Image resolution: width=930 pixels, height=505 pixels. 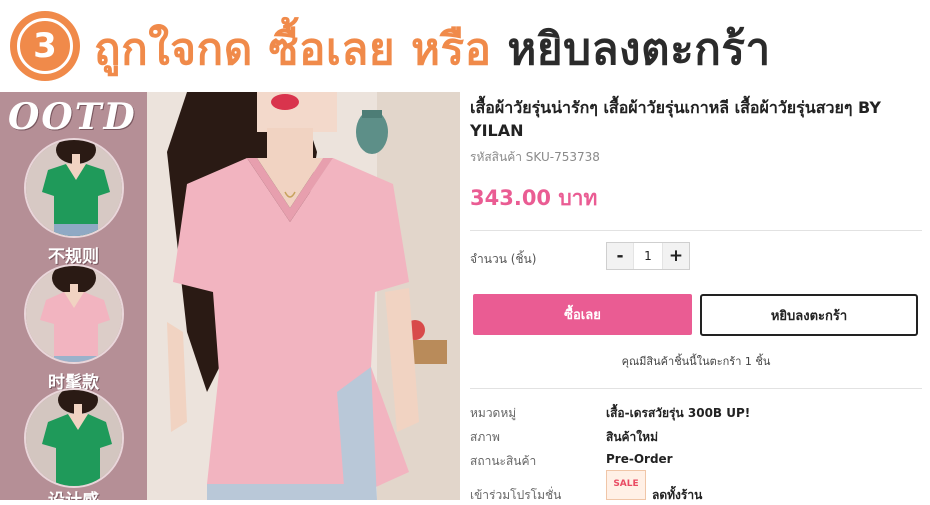 I want to click on step-number: 3, so click(x=45, y=46).